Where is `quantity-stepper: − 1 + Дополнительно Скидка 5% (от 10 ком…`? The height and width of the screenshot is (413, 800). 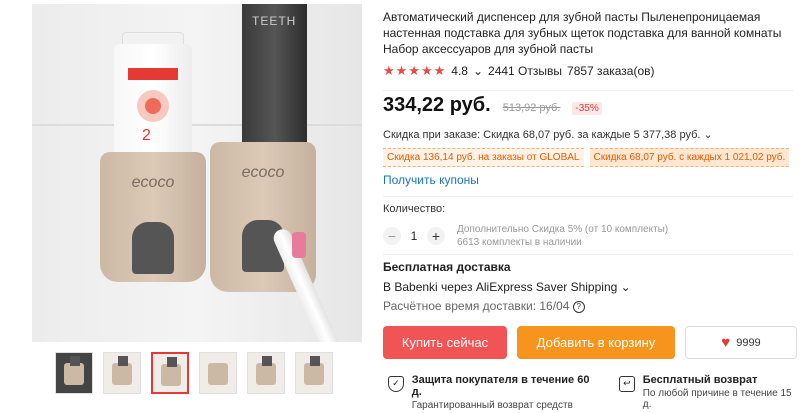
quantity-stepper: − 1 + Дополнительно Скидка 5% (от 10 ком… is located at coordinates (525, 236).